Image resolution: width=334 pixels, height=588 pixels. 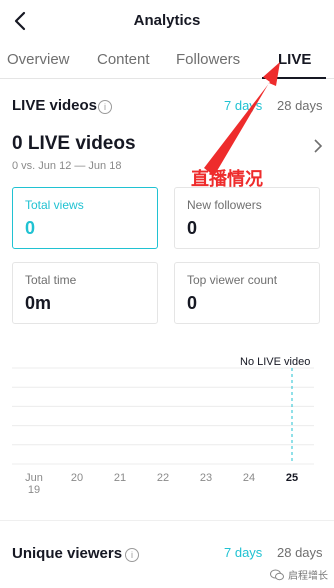 I want to click on card-label: Total views, so click(x=54, y=205).